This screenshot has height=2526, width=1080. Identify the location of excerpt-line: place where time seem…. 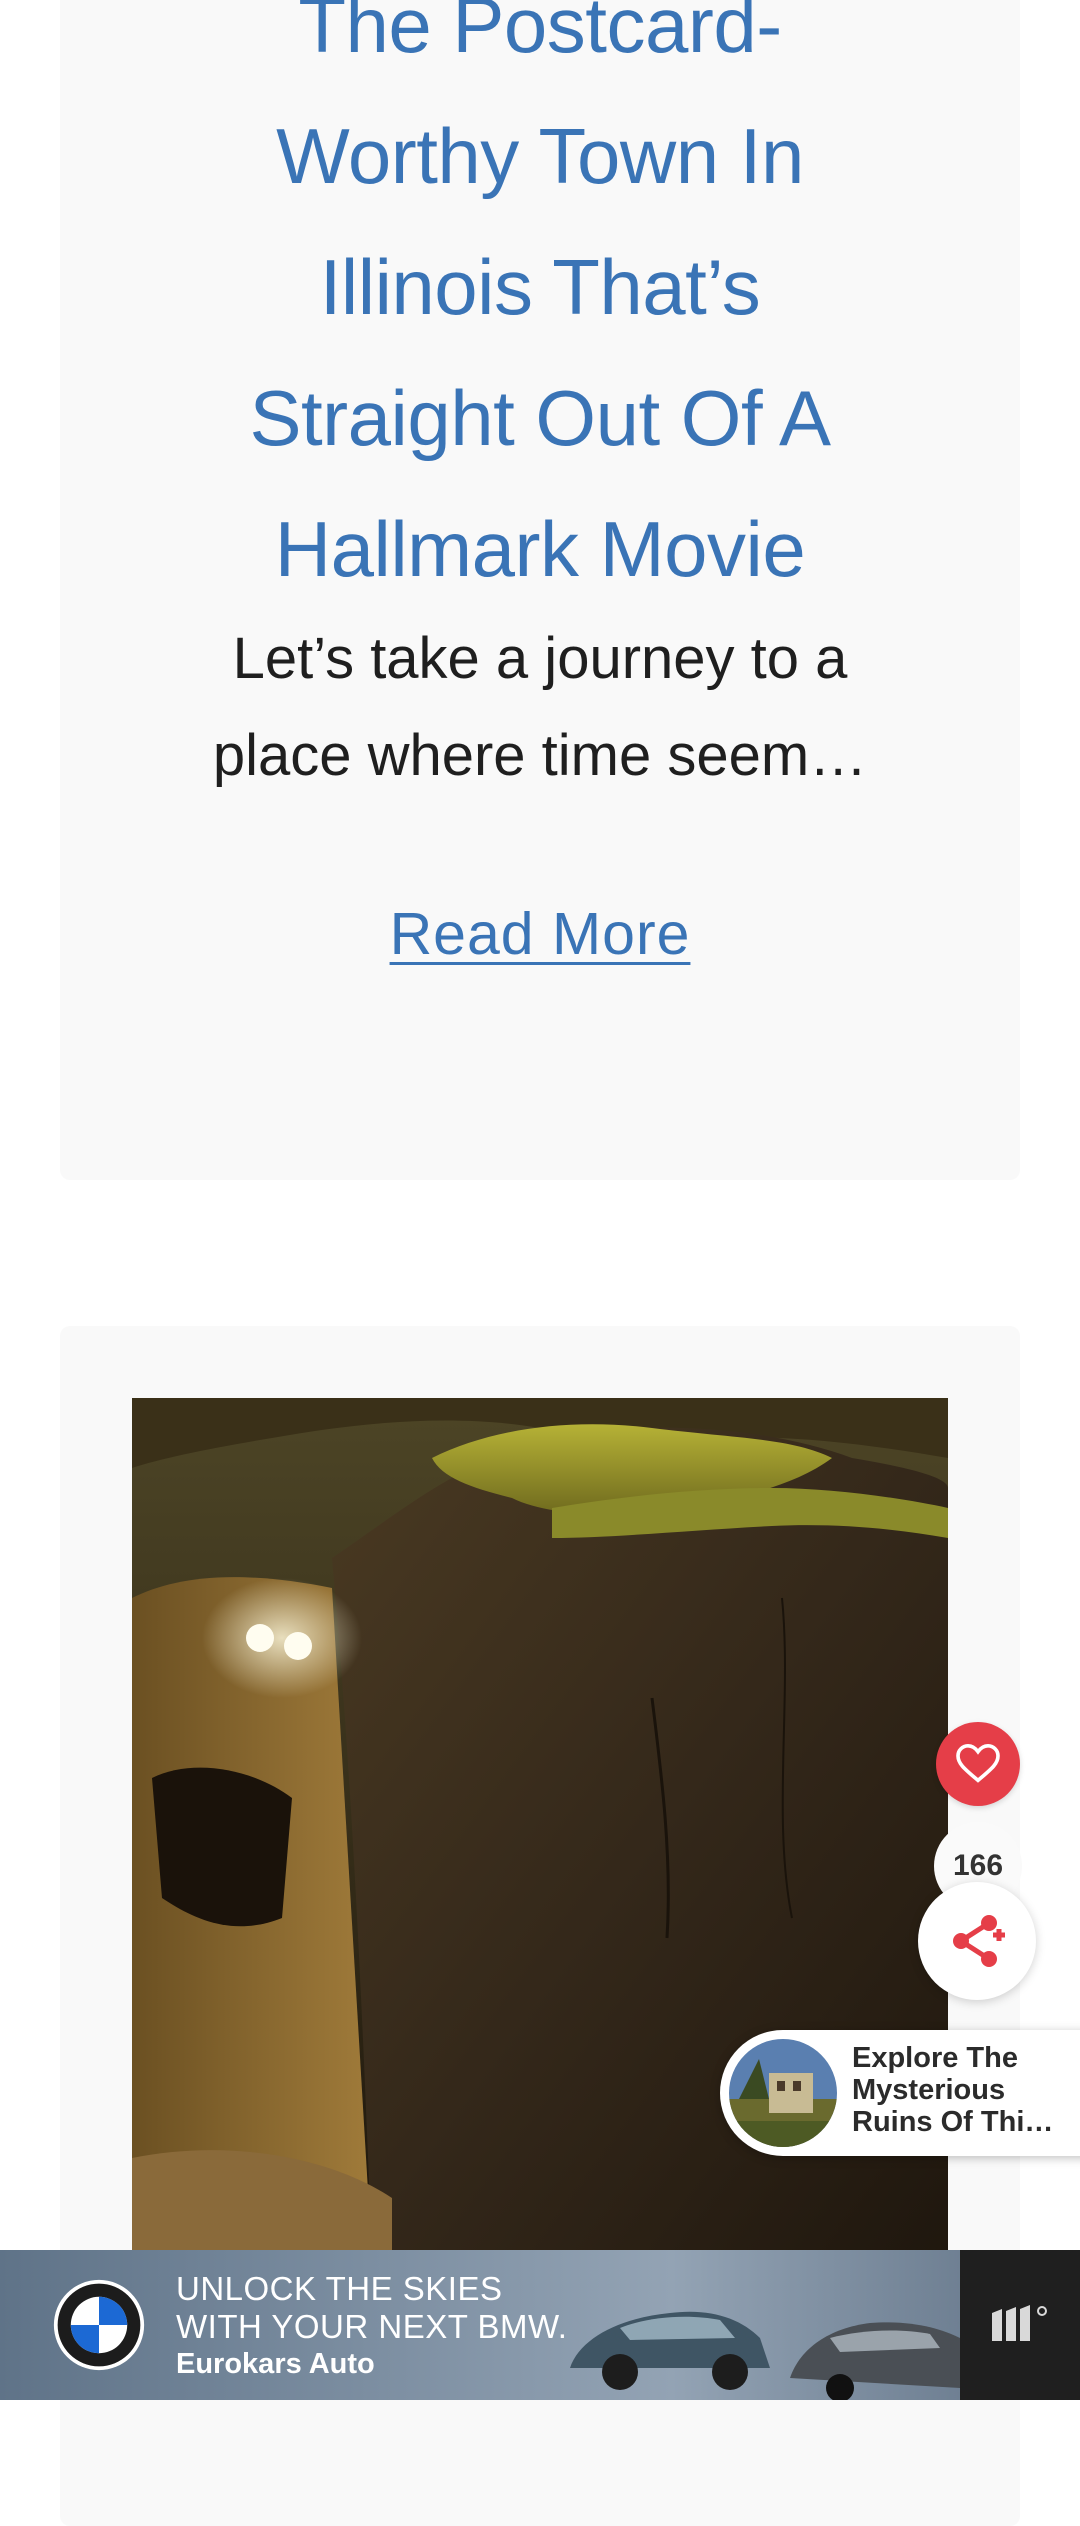
(540, 755).